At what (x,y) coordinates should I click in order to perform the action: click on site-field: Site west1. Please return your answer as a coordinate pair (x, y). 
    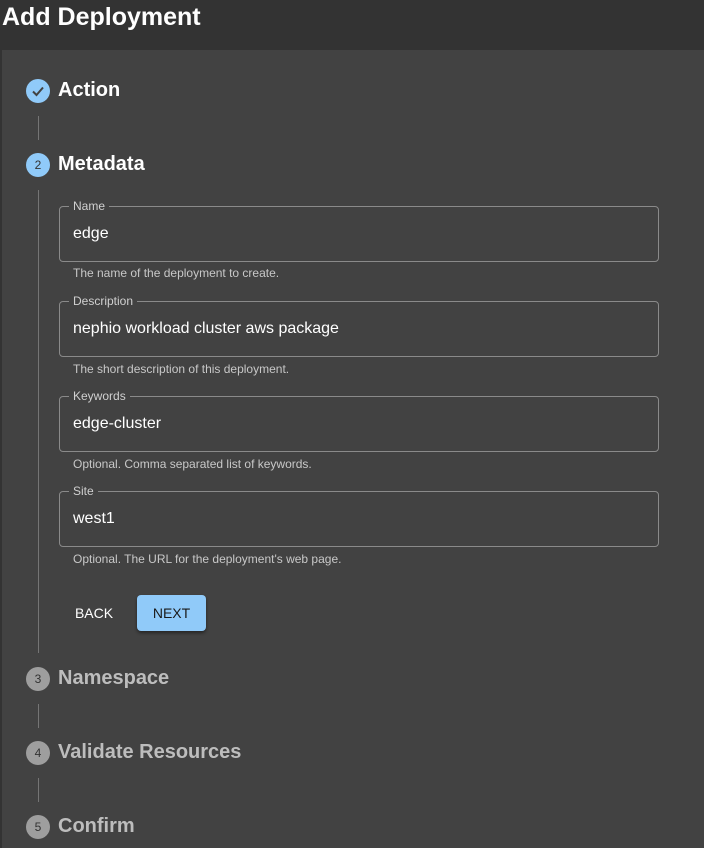
    Looking at the image, I should click on (359, 515).